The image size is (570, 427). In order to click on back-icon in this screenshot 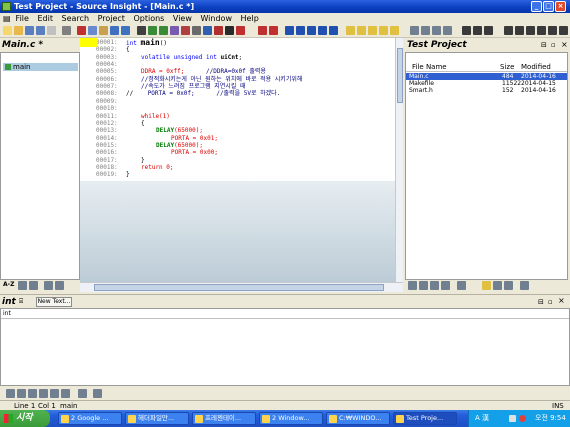, I will do `click(289, 30)`.